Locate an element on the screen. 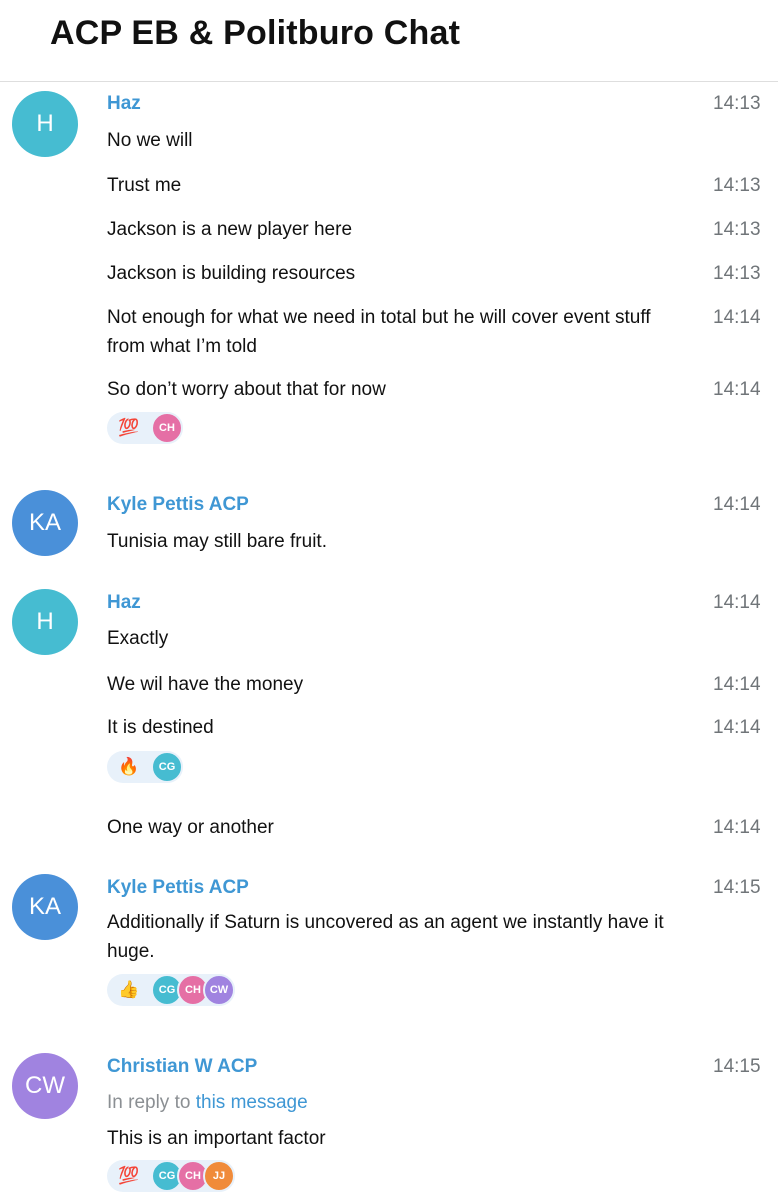  fire-icon: 🔥 is located at coordinates (129, 766).